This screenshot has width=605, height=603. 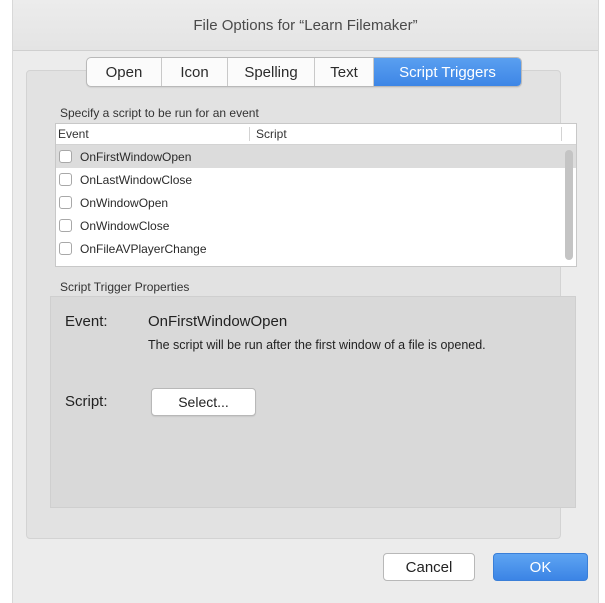 What do you see at coordinates (316, 156) in the screenshot?
I see `event-row-onfirstwindowopen: OnFirstWindowOpen` at bounding box center [316, 156].